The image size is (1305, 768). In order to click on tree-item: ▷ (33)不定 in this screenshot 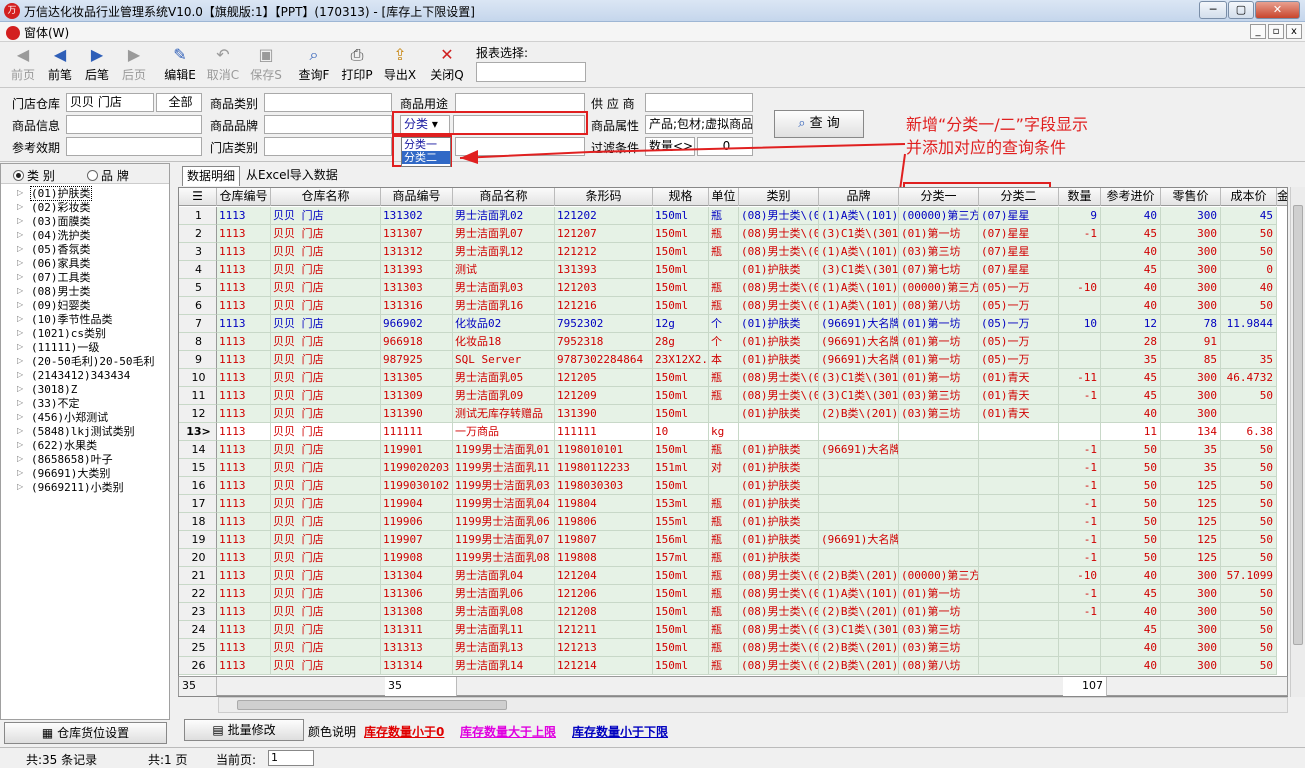, I will do `click(86, 403)`.